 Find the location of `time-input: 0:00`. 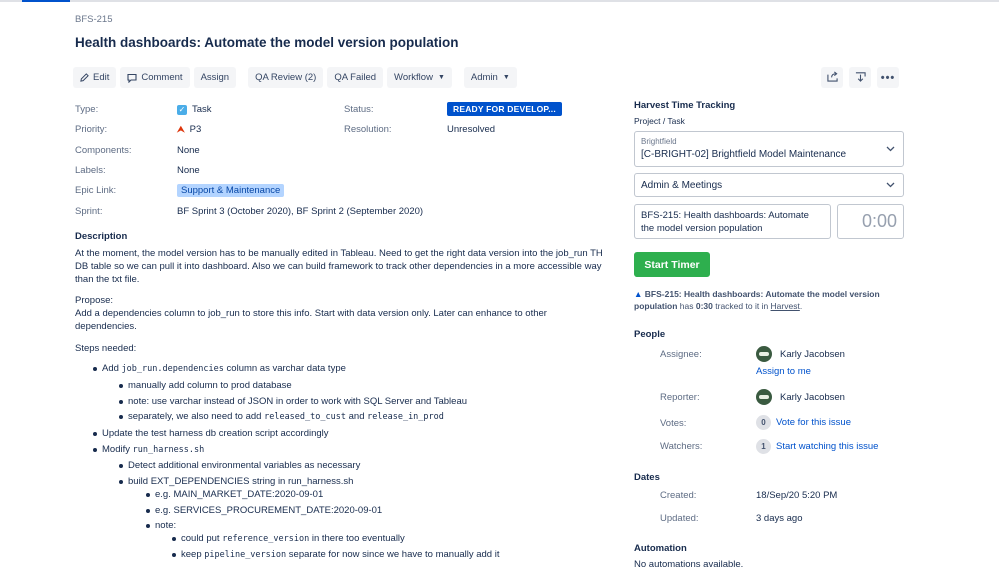

time-input: 0:00 is located at coordinates (870, 221).